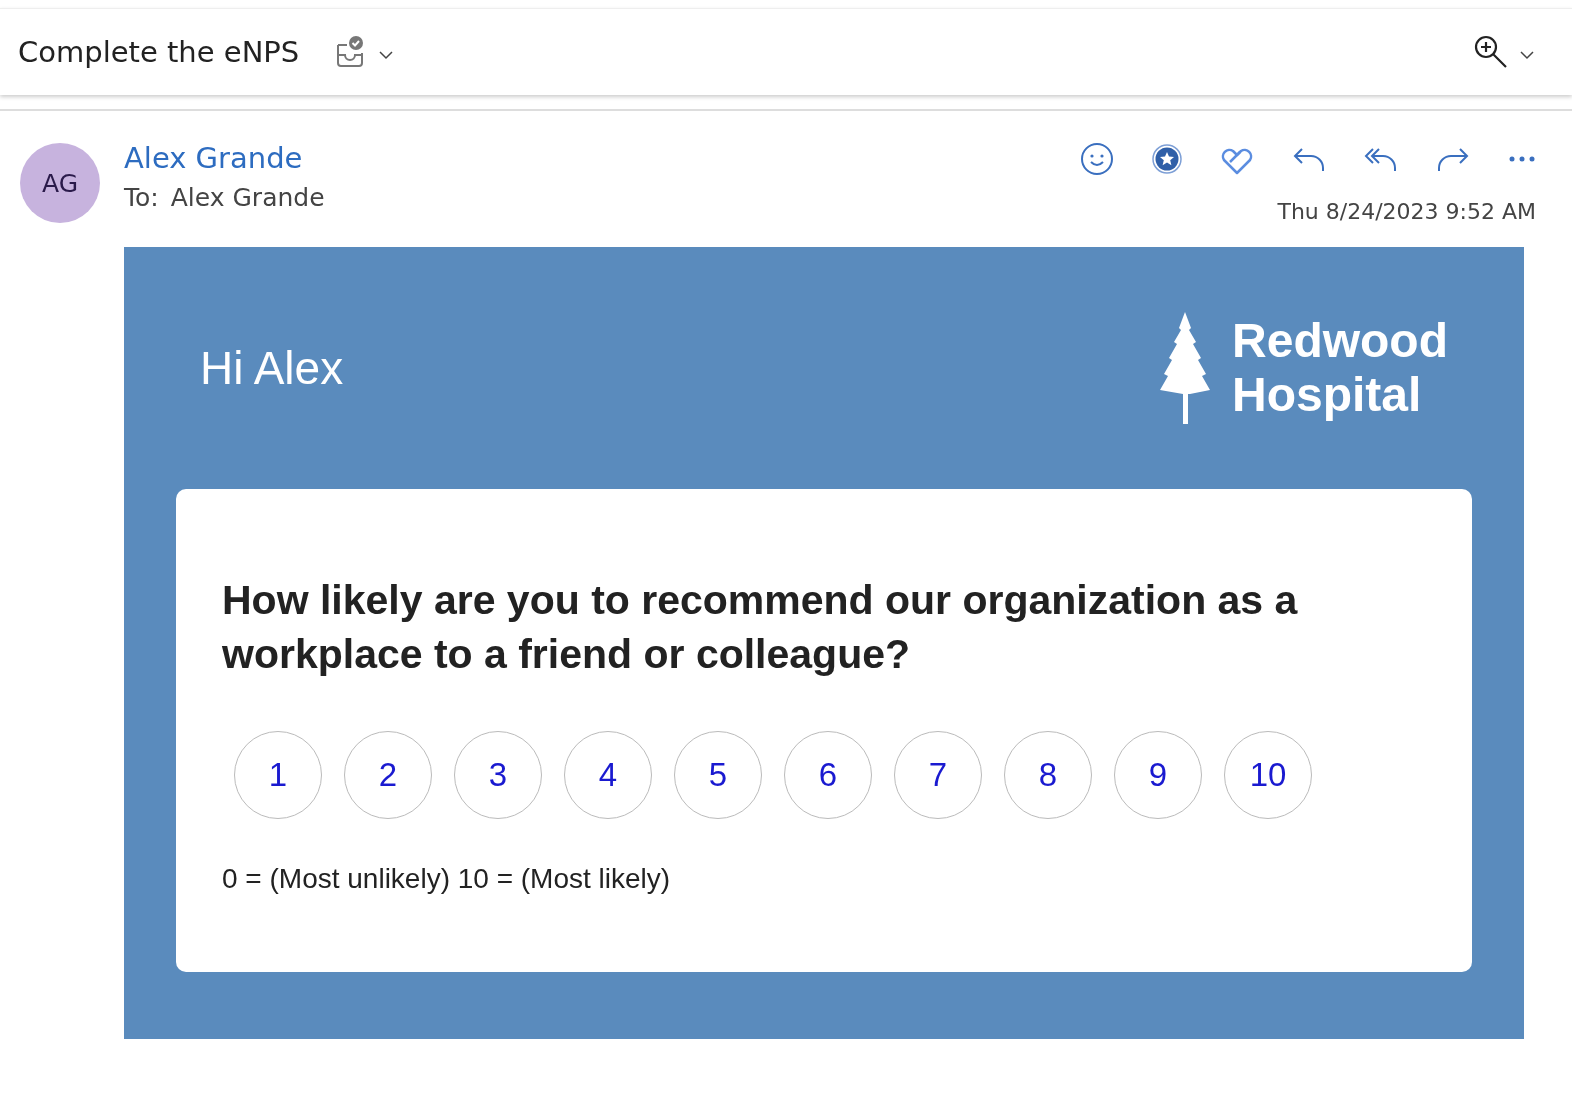 The image size is (1572, 1112). What do you see at coordinates (1381, 159) in the screenshot?
I see `reply-all-icon` at bounding box center [1381, 159].